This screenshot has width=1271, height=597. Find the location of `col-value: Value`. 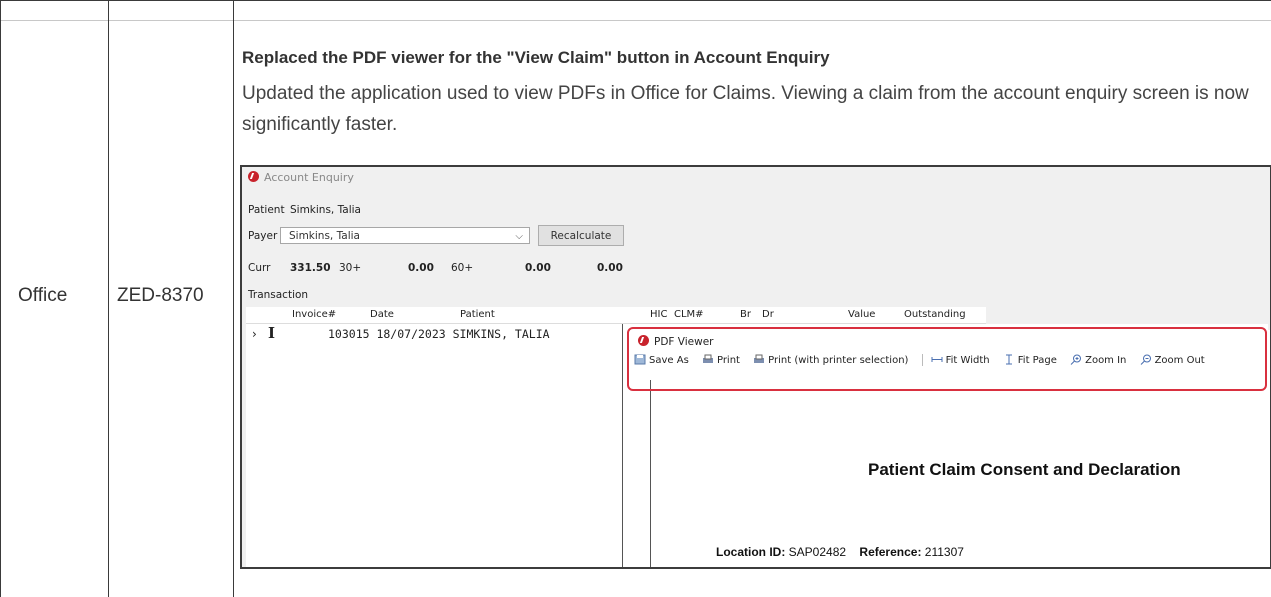

col-value: Value is located at coordinates (861, 314).